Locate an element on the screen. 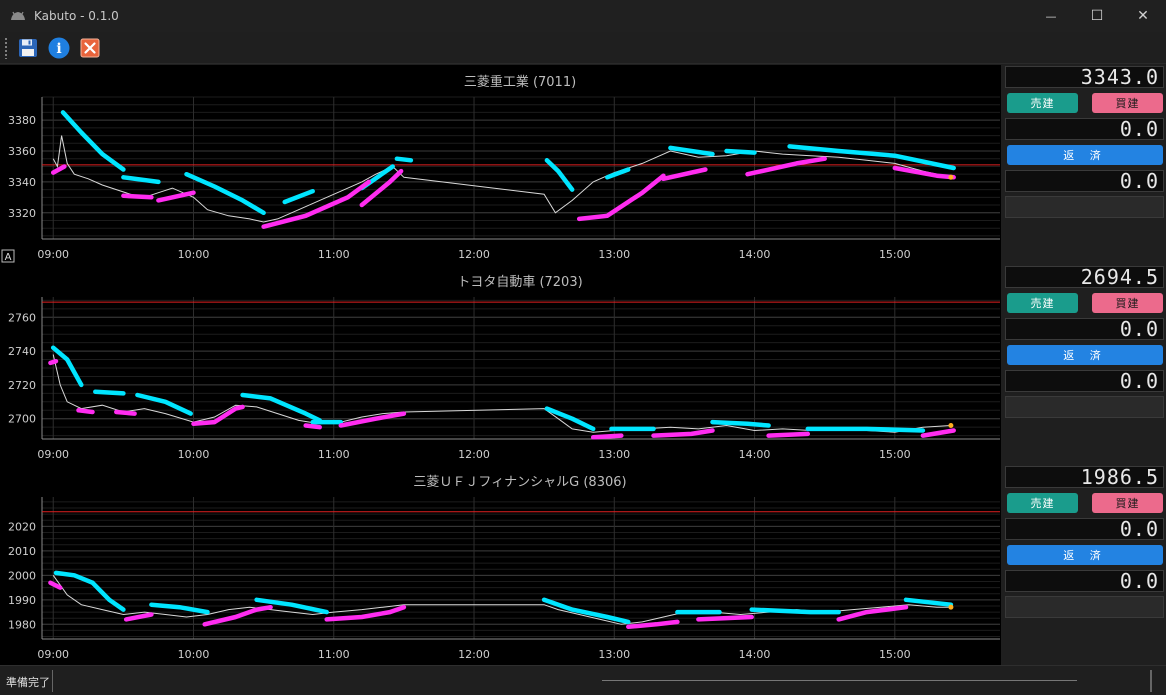 The height and width of the screenshot is (695, 1166). minimize-button: — is located at coordinates (1051, 16).